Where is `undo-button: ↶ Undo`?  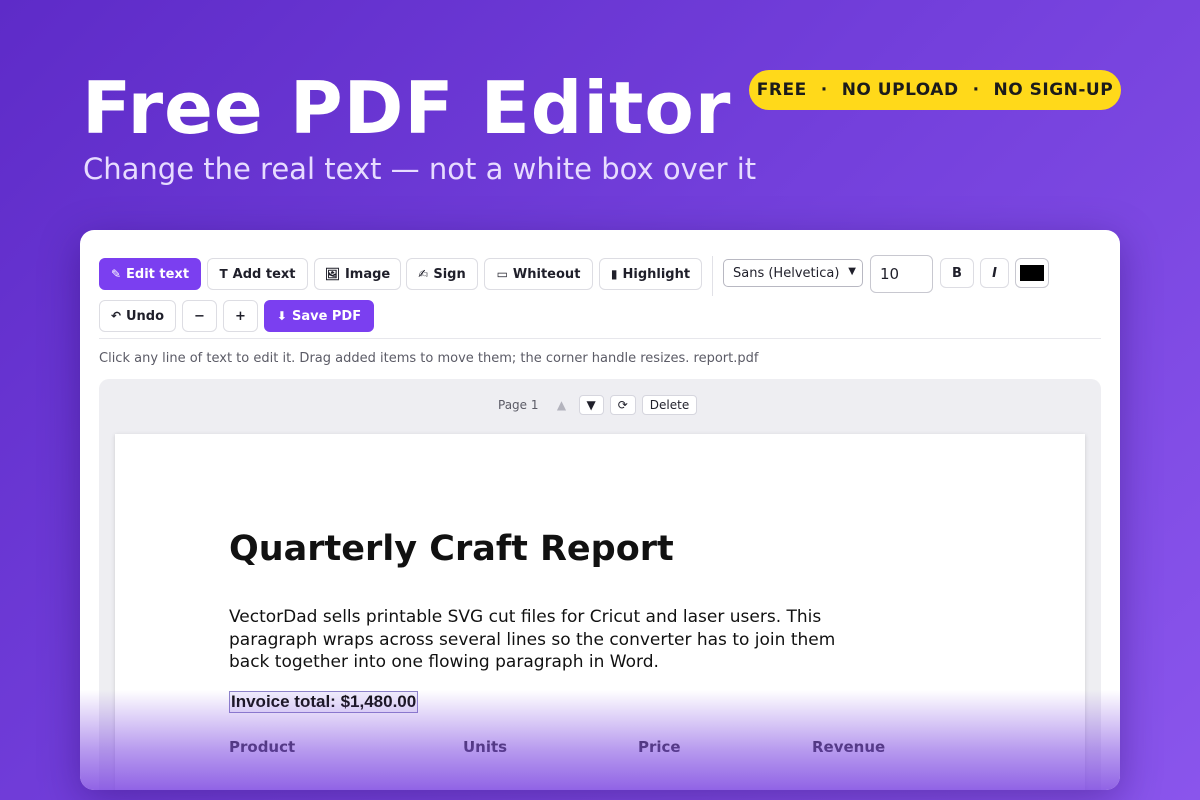
undo-button: ↶ Undo is located at coordinates (137, 316).